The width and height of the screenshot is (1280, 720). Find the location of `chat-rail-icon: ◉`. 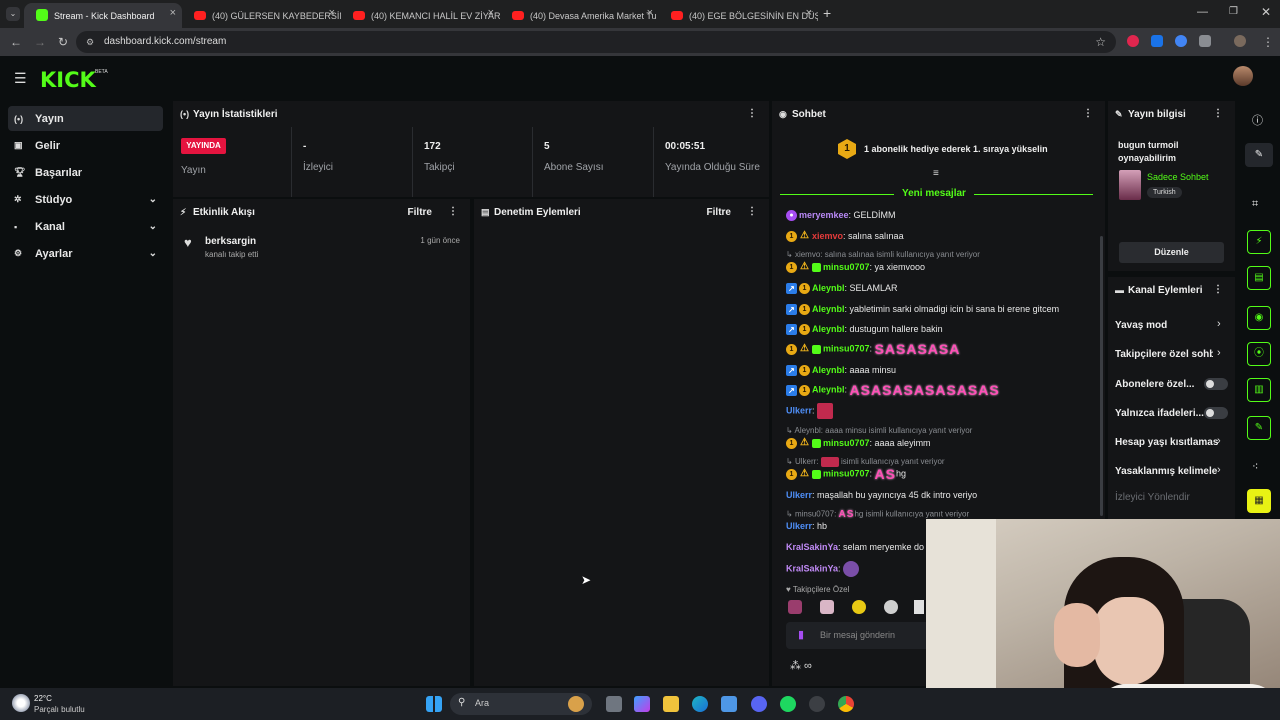

chat-rail-icon: ◉ is located at coordinates (1259, 318).